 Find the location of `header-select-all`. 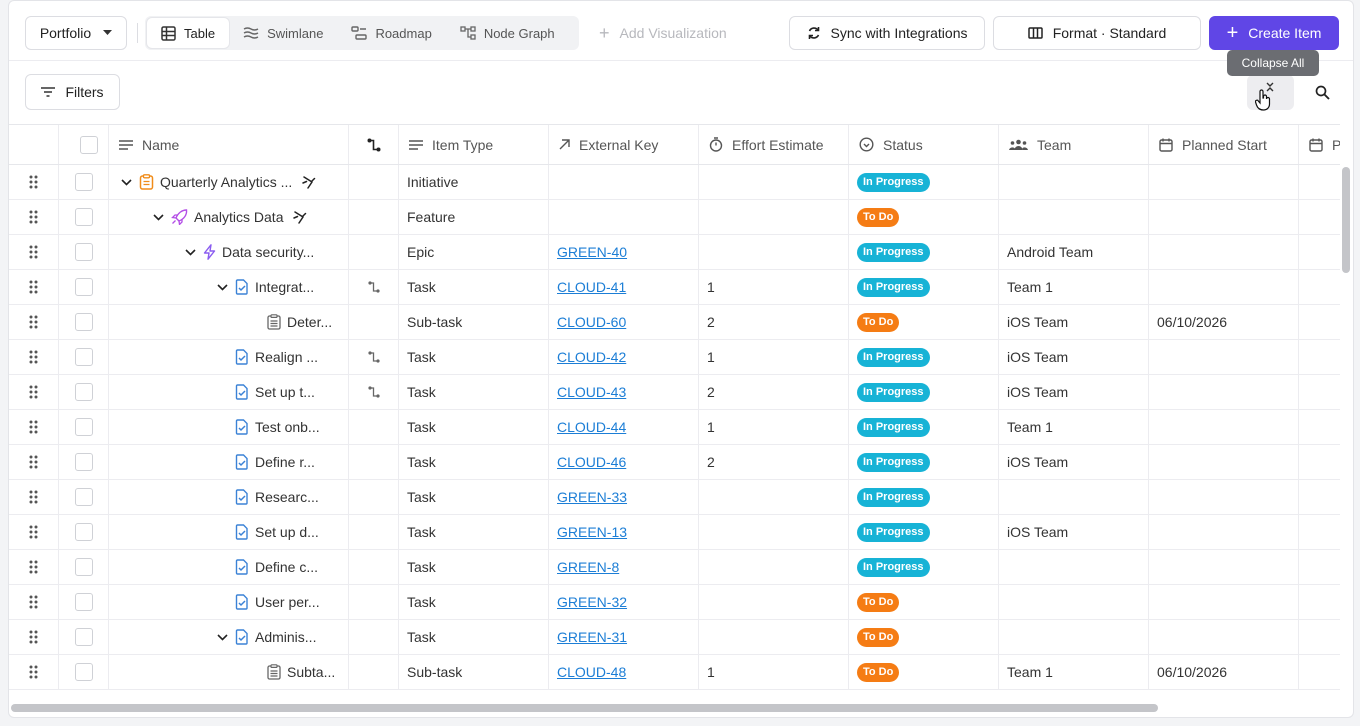

header-select-all is located at coordinates (84, 144).